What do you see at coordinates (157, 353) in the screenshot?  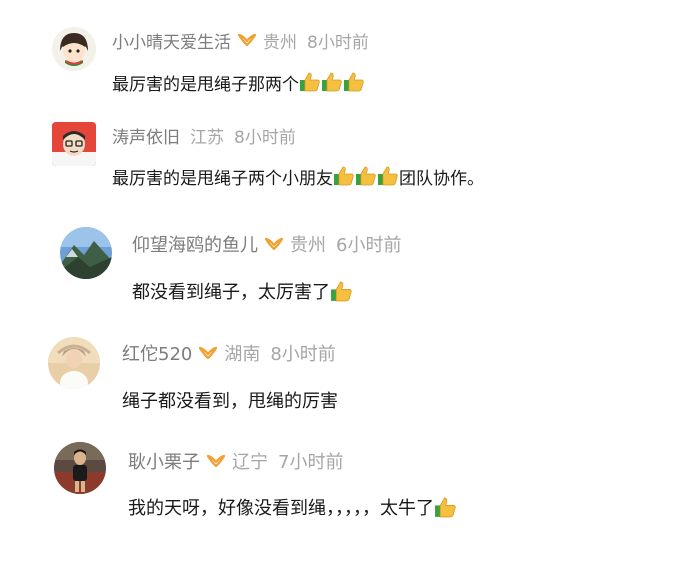 I see `username: 红佗520` at bounding box center [157, 353].